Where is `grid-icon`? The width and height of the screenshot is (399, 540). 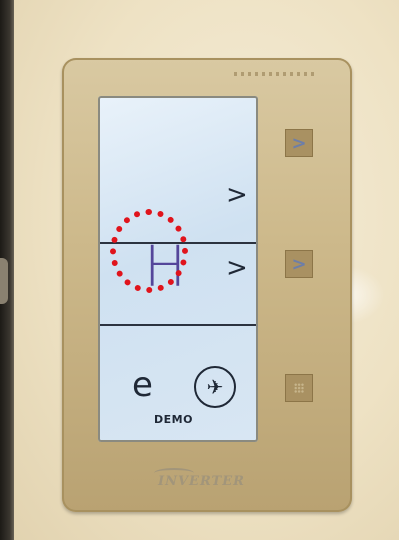 grid-icon is located at coordinates (299, 388).